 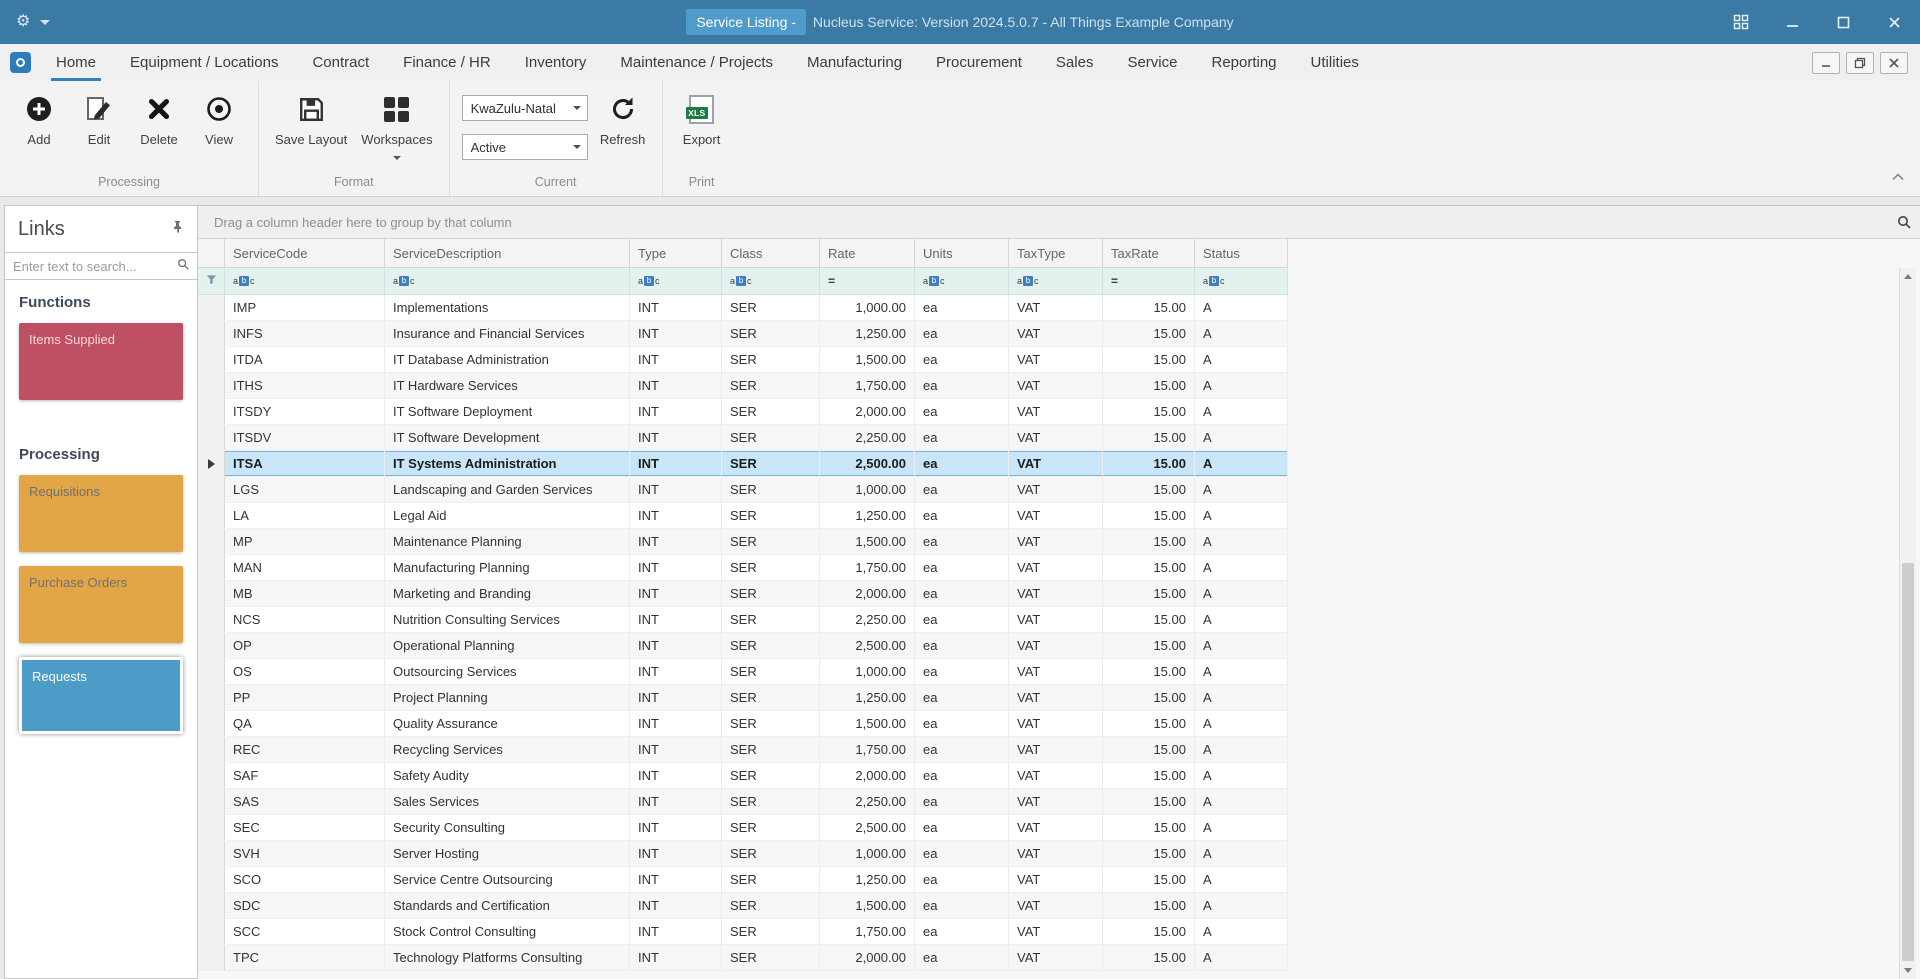 What do you see at coordinates (962, 281) in the screenshot?
I see `filter-cell-units: abc` at bounding box center [962, 281].